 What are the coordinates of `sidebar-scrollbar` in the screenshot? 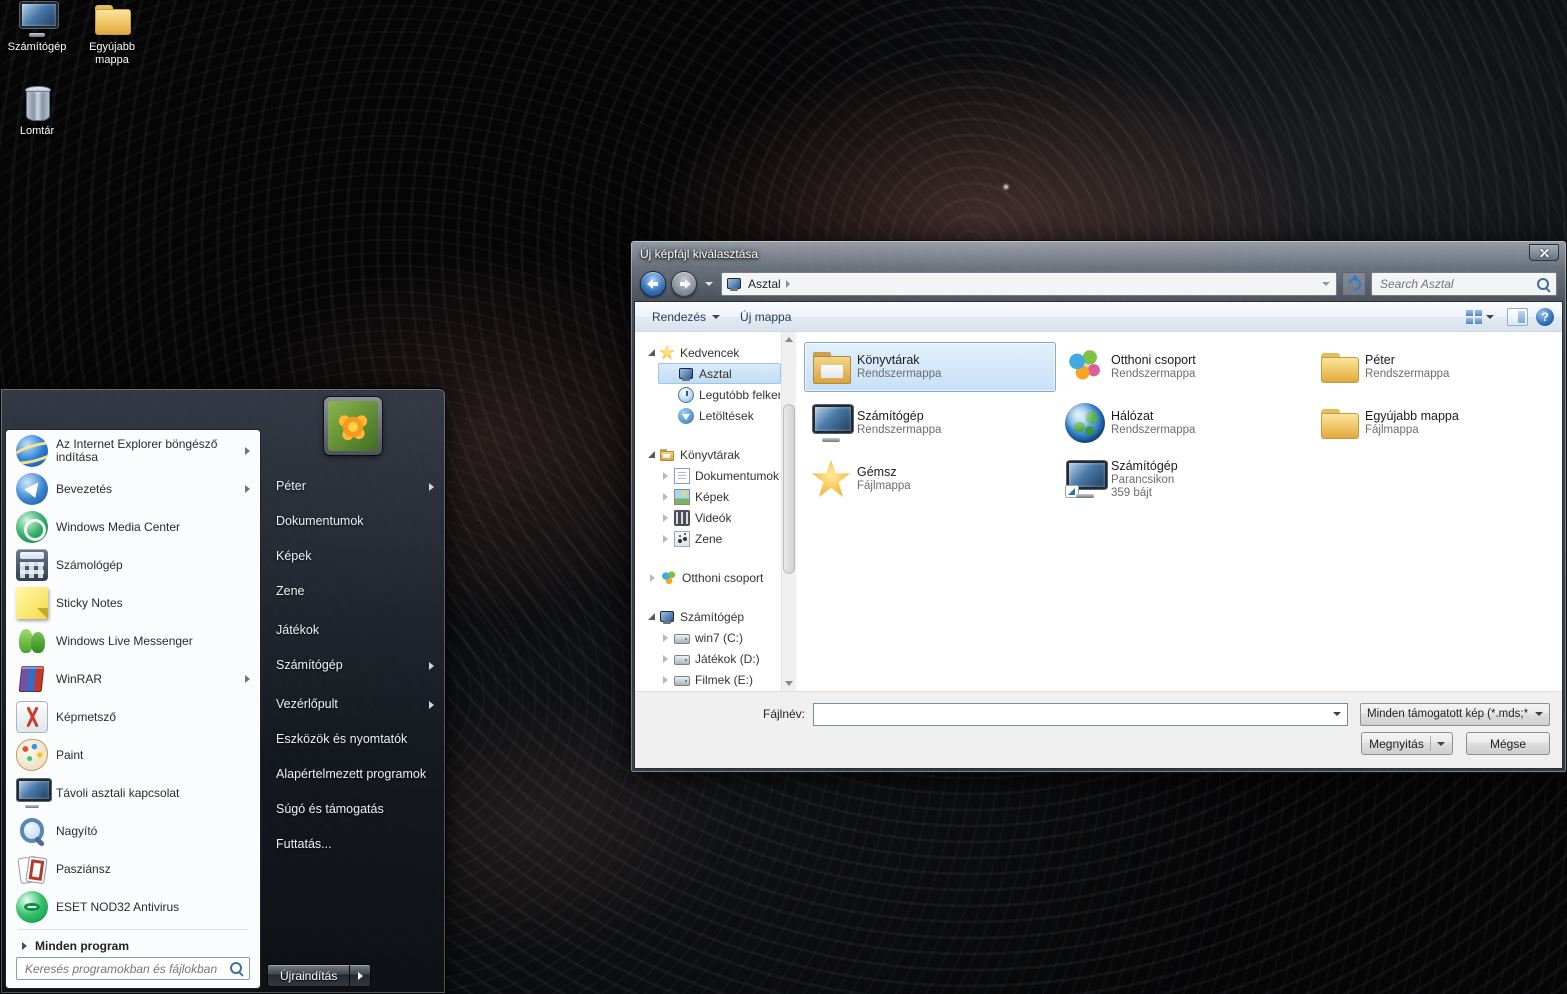 It's located at (788, 511).